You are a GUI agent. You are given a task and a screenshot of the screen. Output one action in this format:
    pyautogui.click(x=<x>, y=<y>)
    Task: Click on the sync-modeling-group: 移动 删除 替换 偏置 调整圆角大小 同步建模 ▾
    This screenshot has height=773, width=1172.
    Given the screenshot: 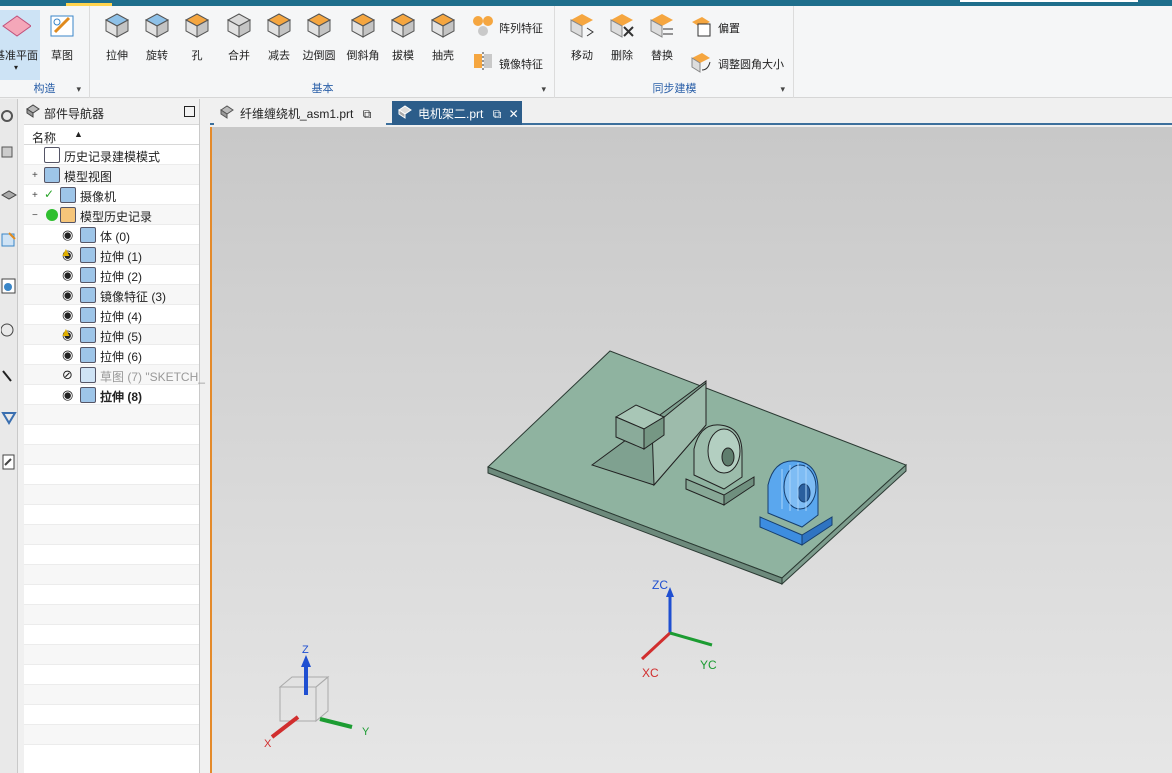 What is the action you would take?
    pyautogui.click(x=675, y=52)
    